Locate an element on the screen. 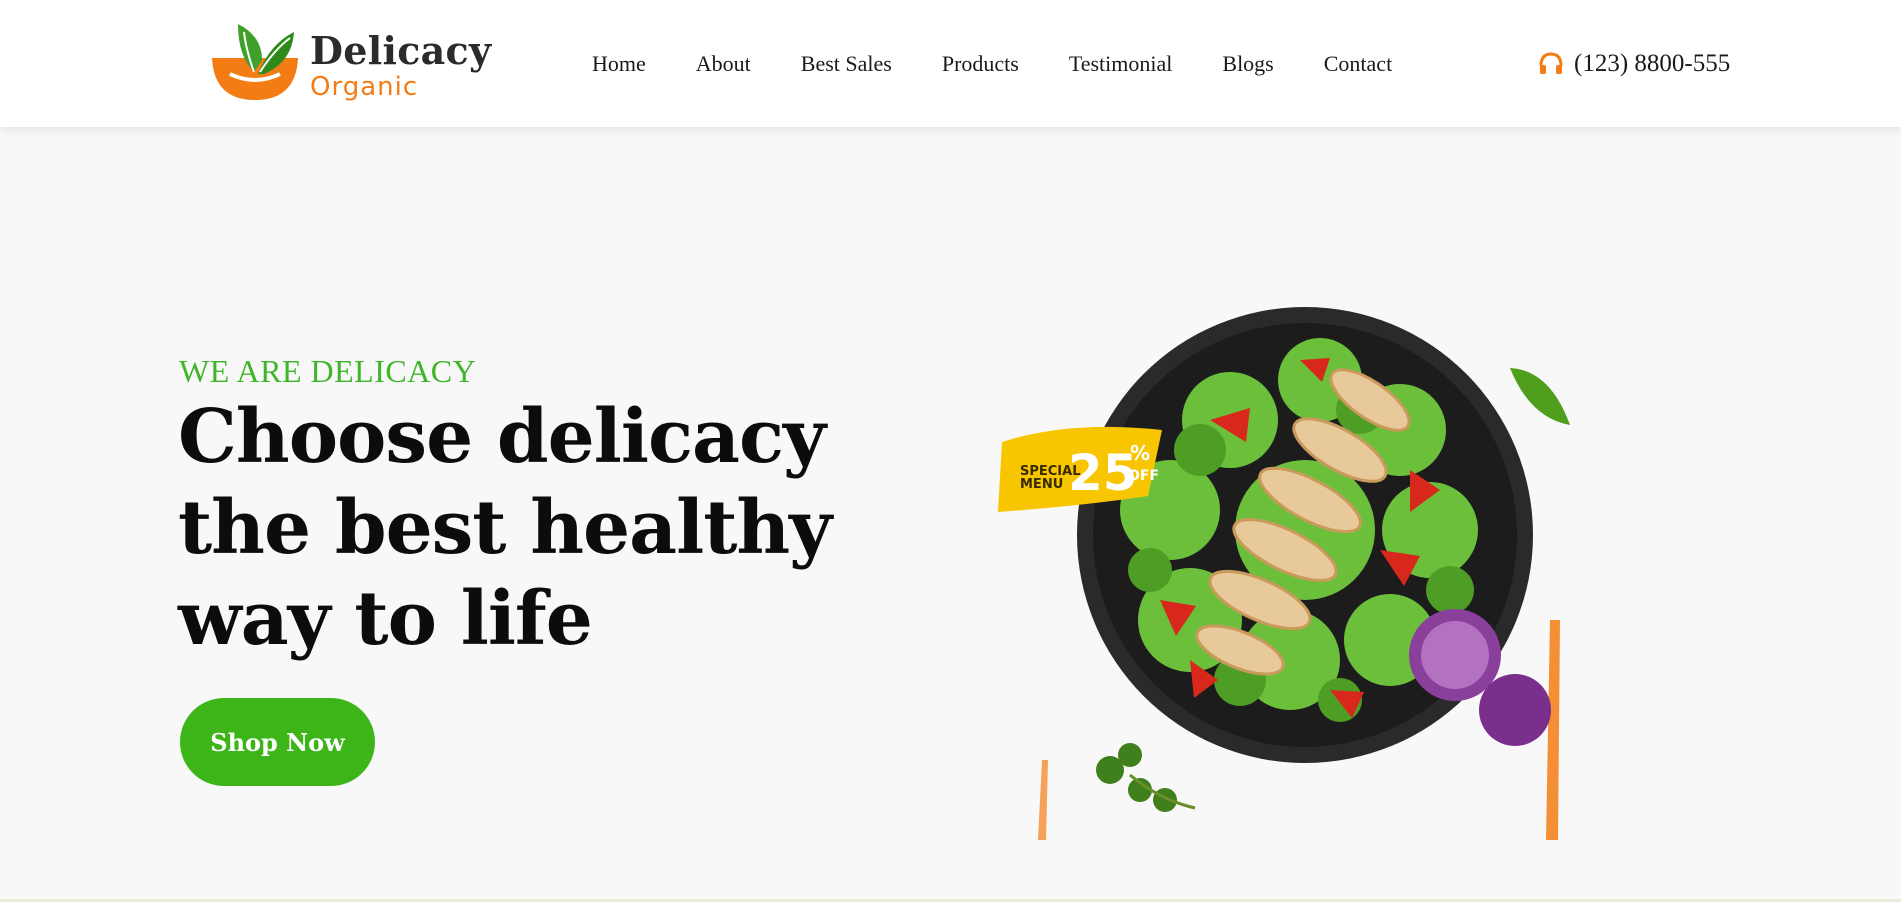 The width and height of the screenshot is (1901, 902). badge-off: OFF is located at coordinates (1143, 476).